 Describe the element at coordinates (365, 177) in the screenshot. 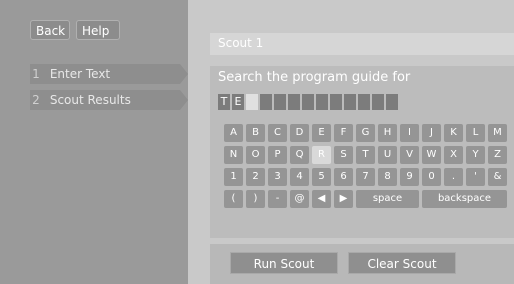

I see `key-7: 7` at that location.